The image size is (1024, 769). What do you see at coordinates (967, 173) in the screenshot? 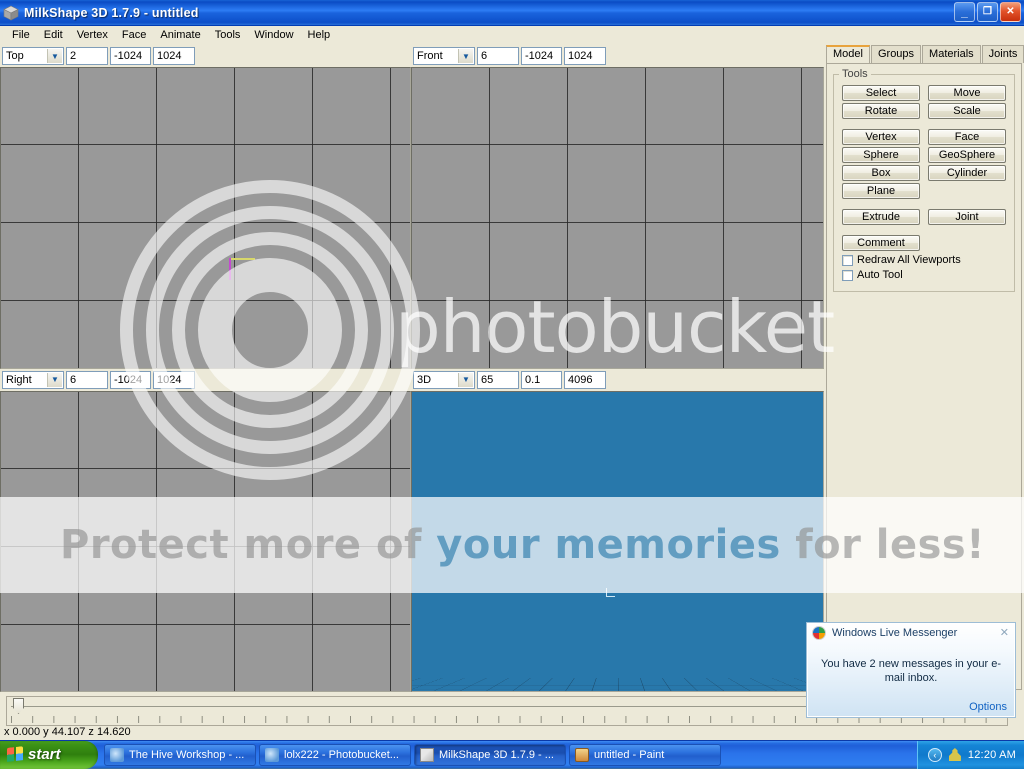
I see `cylinder-button: Cylinder` at bounding box center [967, 173].